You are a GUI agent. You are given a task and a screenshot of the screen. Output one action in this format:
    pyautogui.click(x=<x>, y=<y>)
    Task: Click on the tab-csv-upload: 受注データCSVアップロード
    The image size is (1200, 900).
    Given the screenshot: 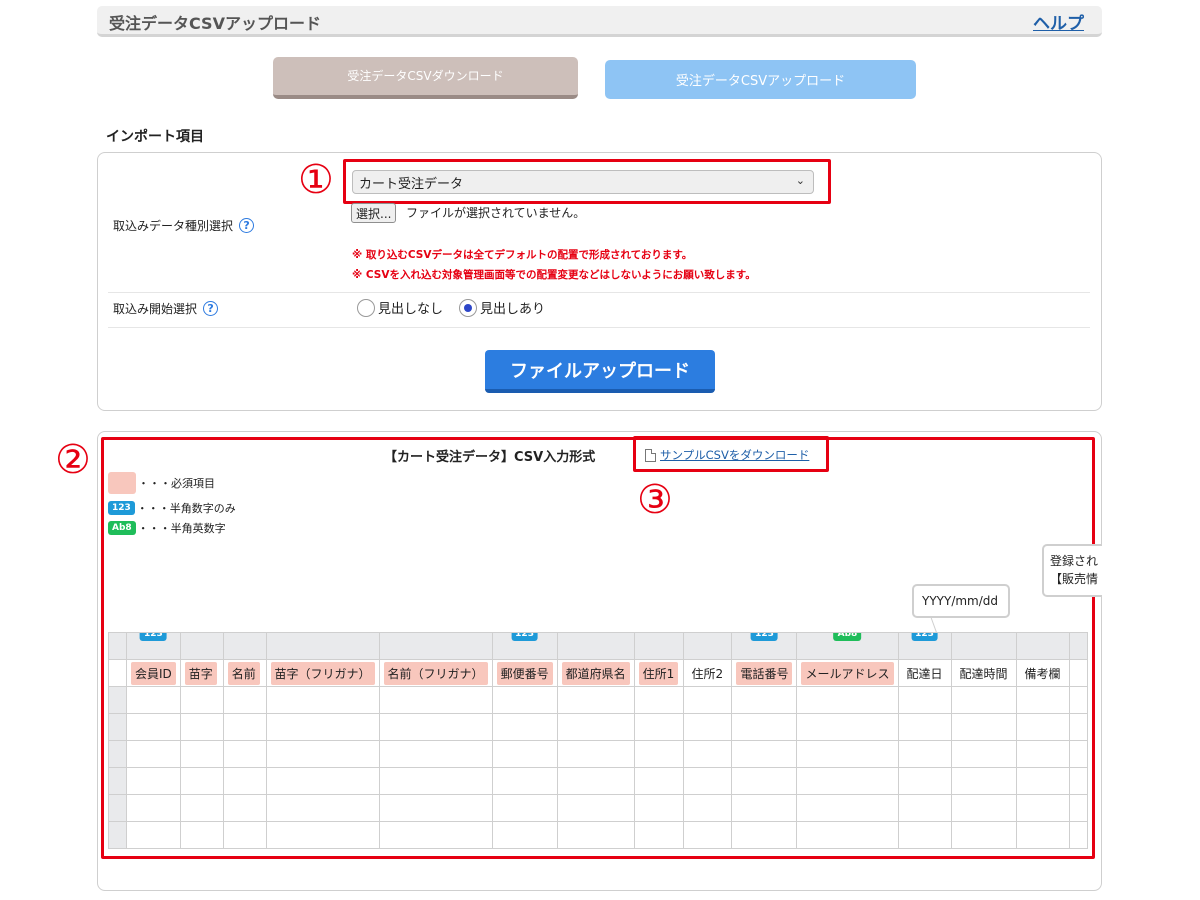 What is the action you would take?
    pyautogui.click(x=760, y=79)
    